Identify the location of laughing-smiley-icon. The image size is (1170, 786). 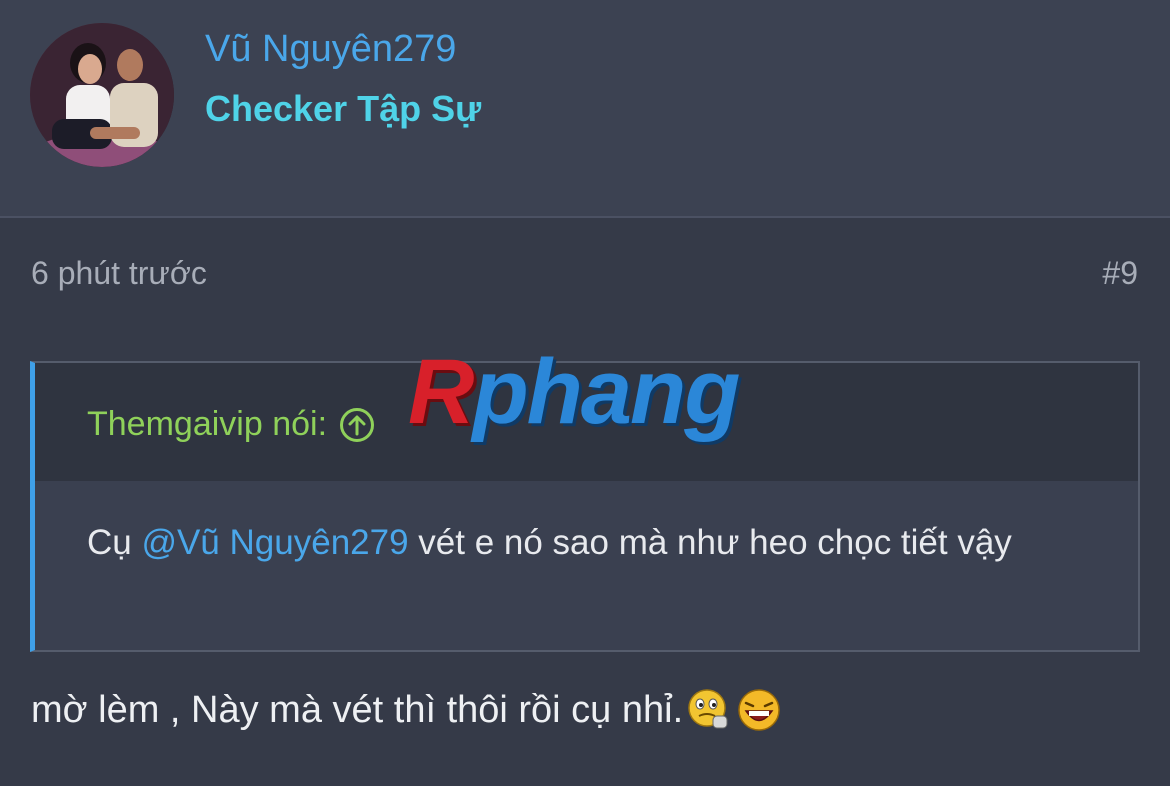
(759, 710).